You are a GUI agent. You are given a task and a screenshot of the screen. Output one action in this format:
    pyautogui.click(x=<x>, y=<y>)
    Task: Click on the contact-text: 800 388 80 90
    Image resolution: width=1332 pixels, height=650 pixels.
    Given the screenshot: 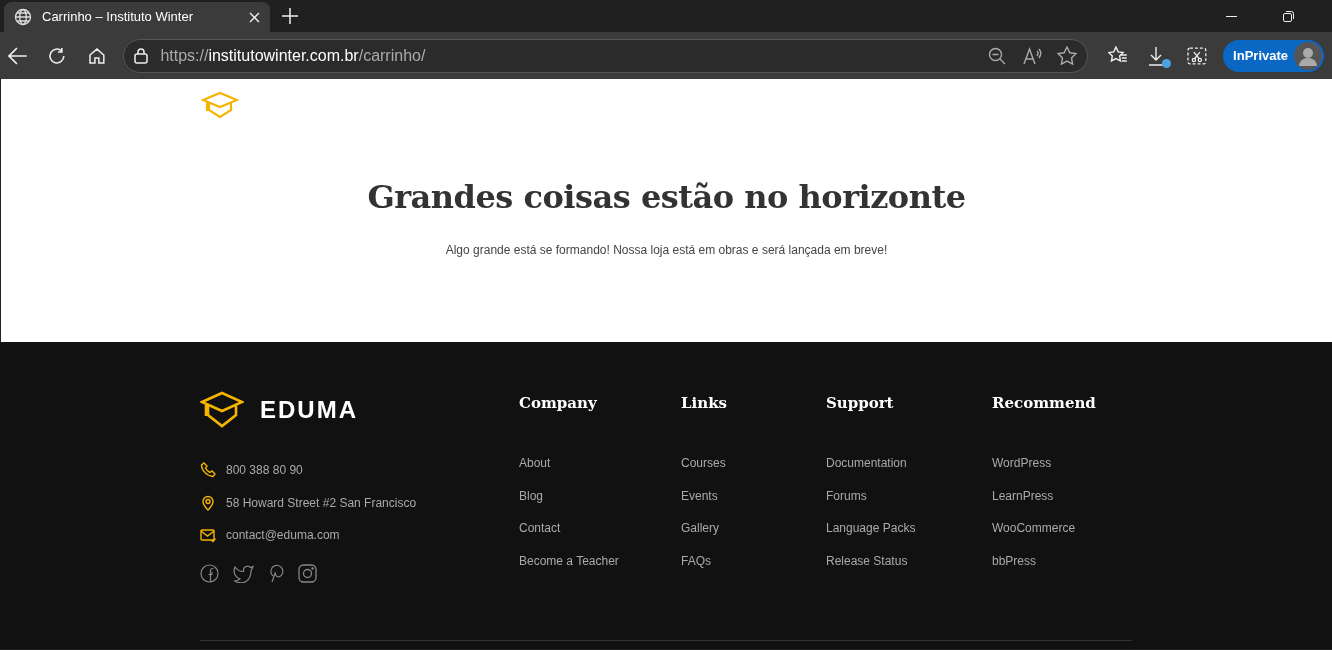 What is the action you would take?
    pyautogui.click(x=264, y=471)
    